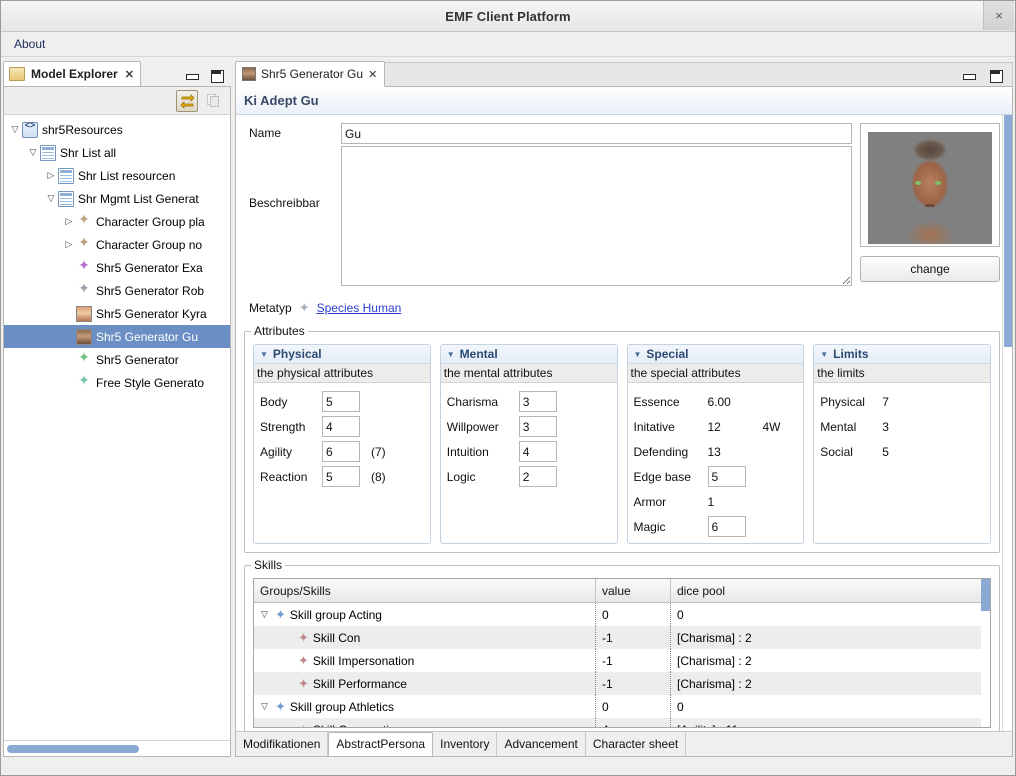 The width and height of the screenshot is (1016, 776). I want to click on name-input, so click(596, 133).